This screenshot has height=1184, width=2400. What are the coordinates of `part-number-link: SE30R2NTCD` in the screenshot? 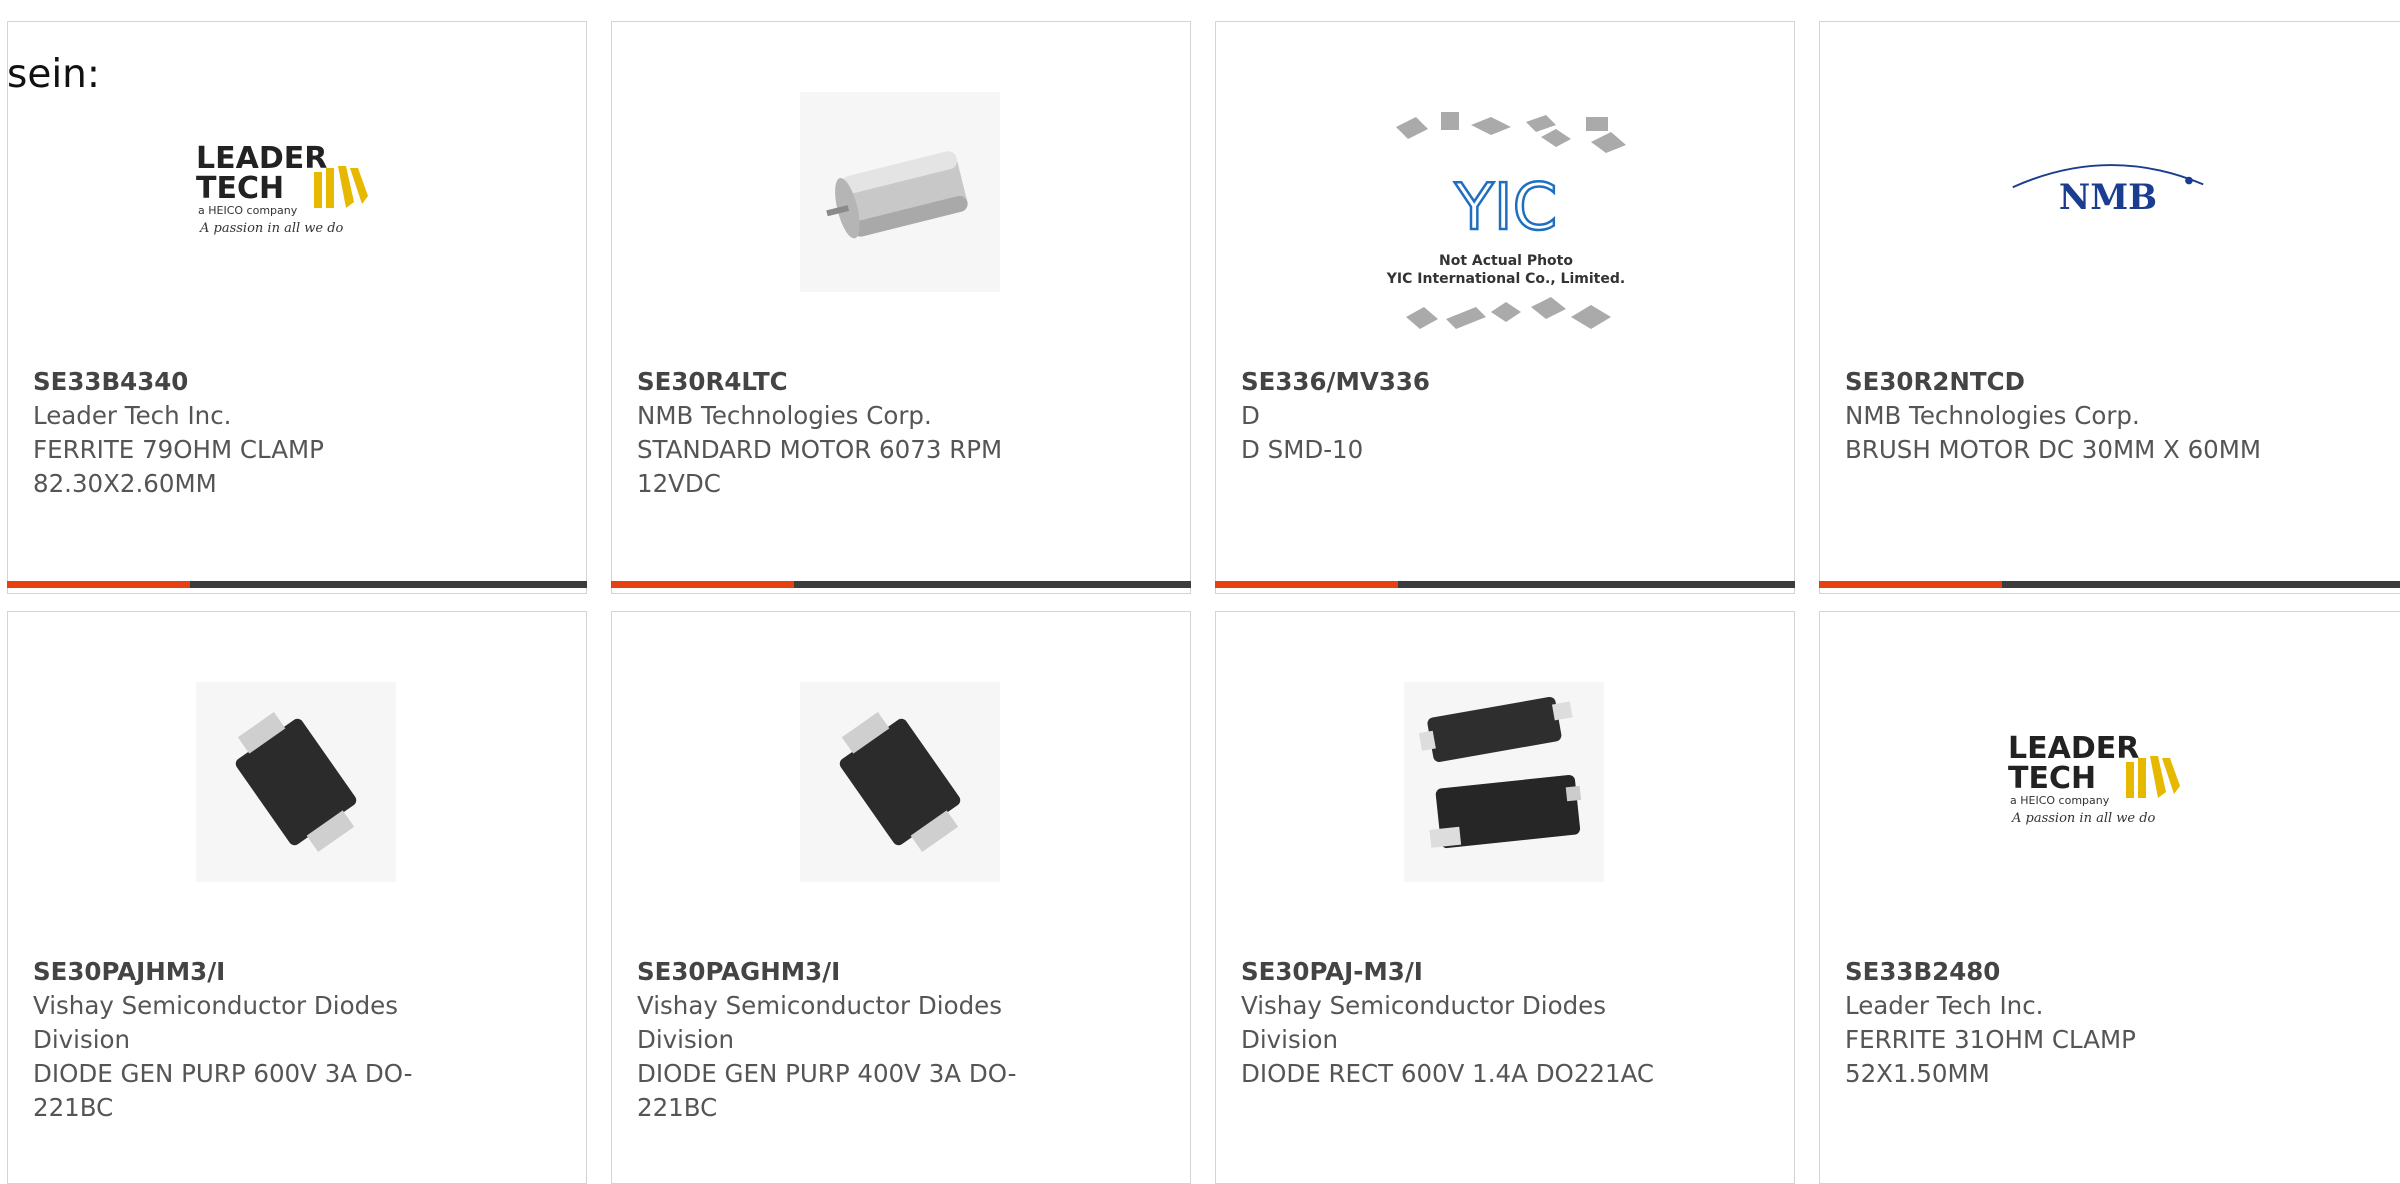 It's located at (2055, 382).